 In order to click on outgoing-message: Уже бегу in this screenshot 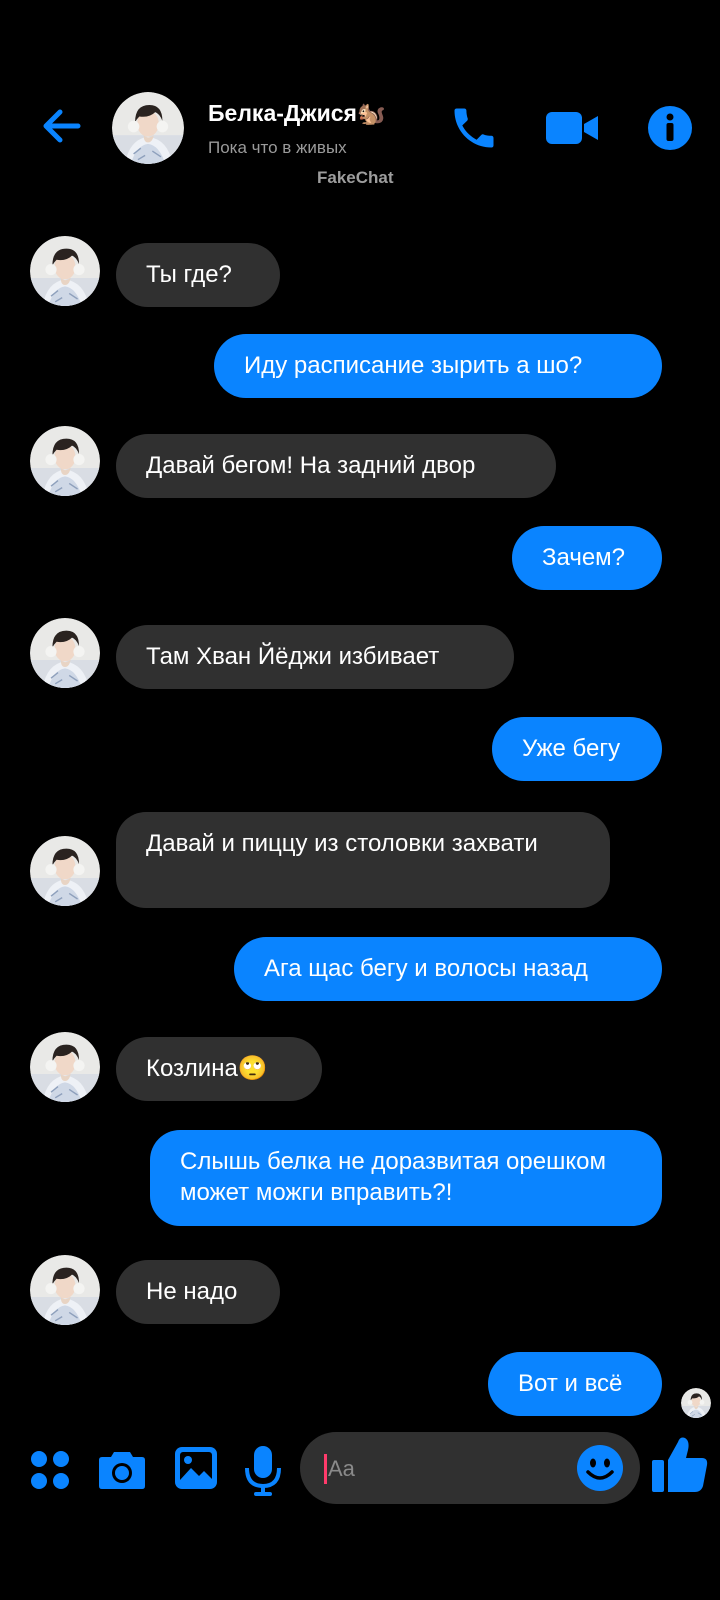, I will do `click(577, 749)`.